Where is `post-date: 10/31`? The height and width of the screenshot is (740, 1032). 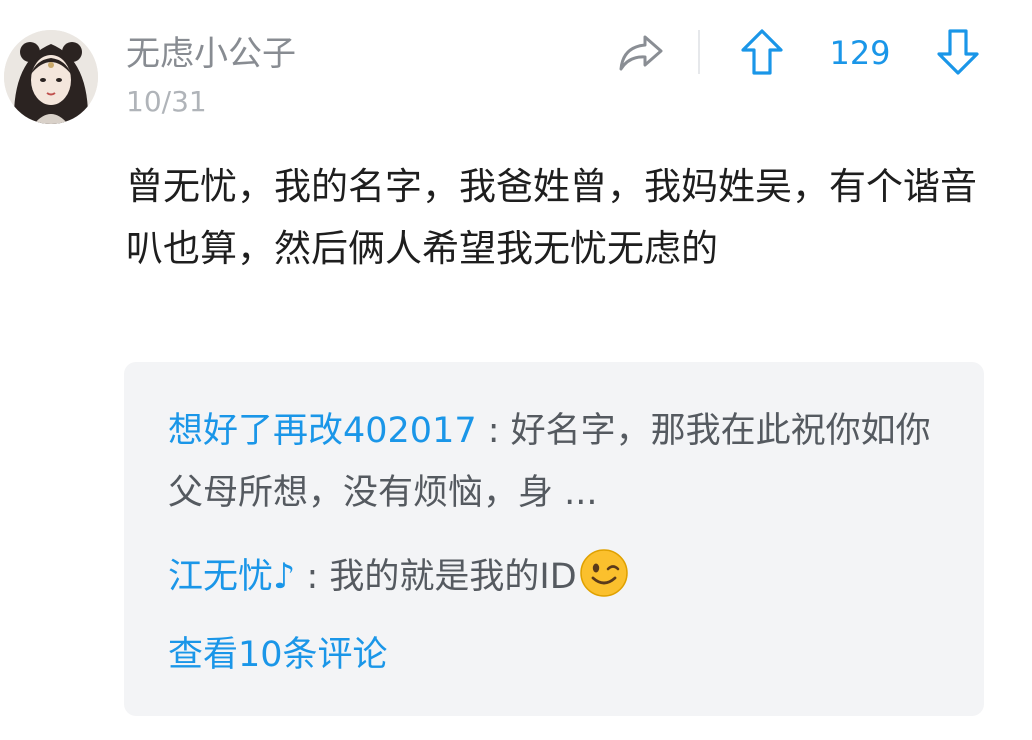 post-date: 10/31 is located at coordinates (166, 101).